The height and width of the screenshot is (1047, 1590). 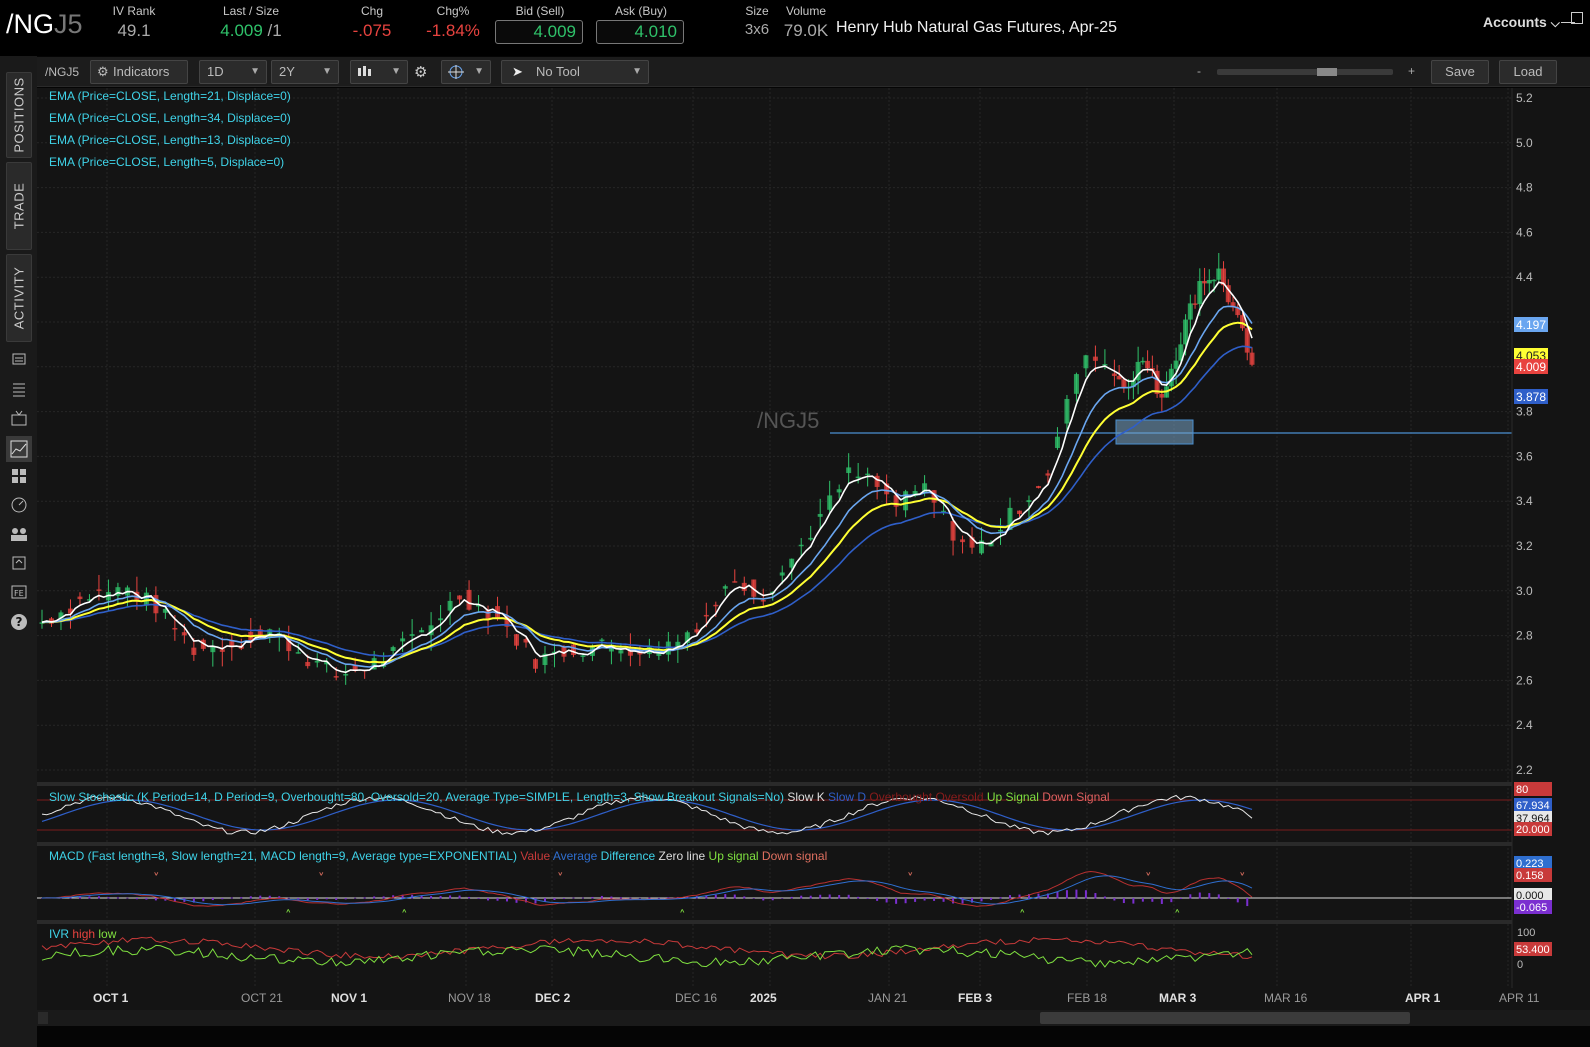 I want to click on volume-label: Volume, so click(x=806, y=11).